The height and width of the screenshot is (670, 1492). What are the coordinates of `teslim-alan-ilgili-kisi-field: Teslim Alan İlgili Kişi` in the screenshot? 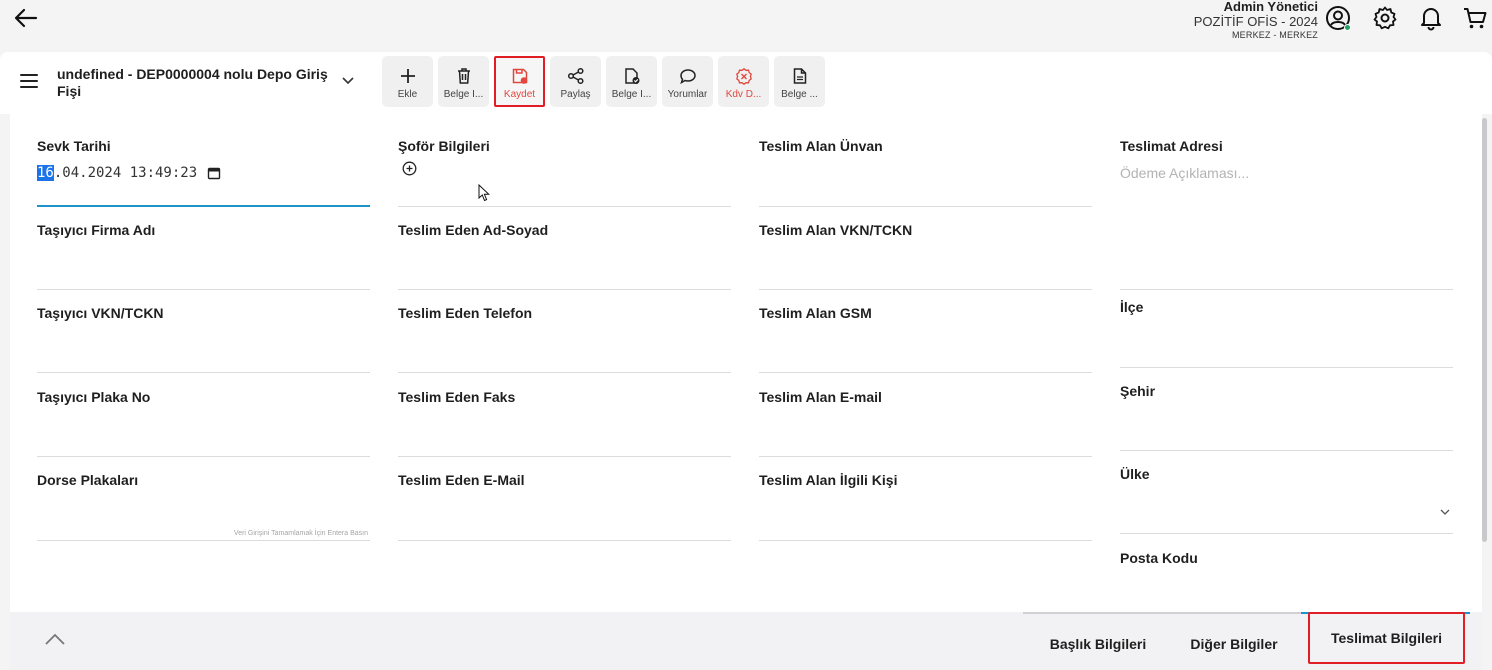 It's located at (925, 506).